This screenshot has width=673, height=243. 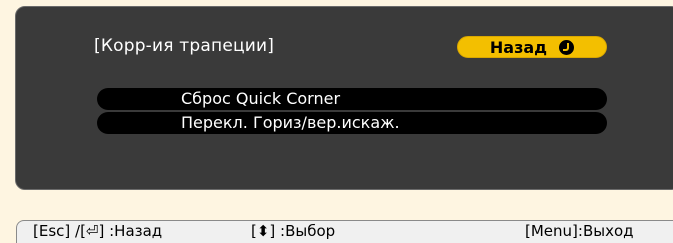 I want to click on option-label: Перекл. Гориз/вер.искаж., so click(x=290, y=122).